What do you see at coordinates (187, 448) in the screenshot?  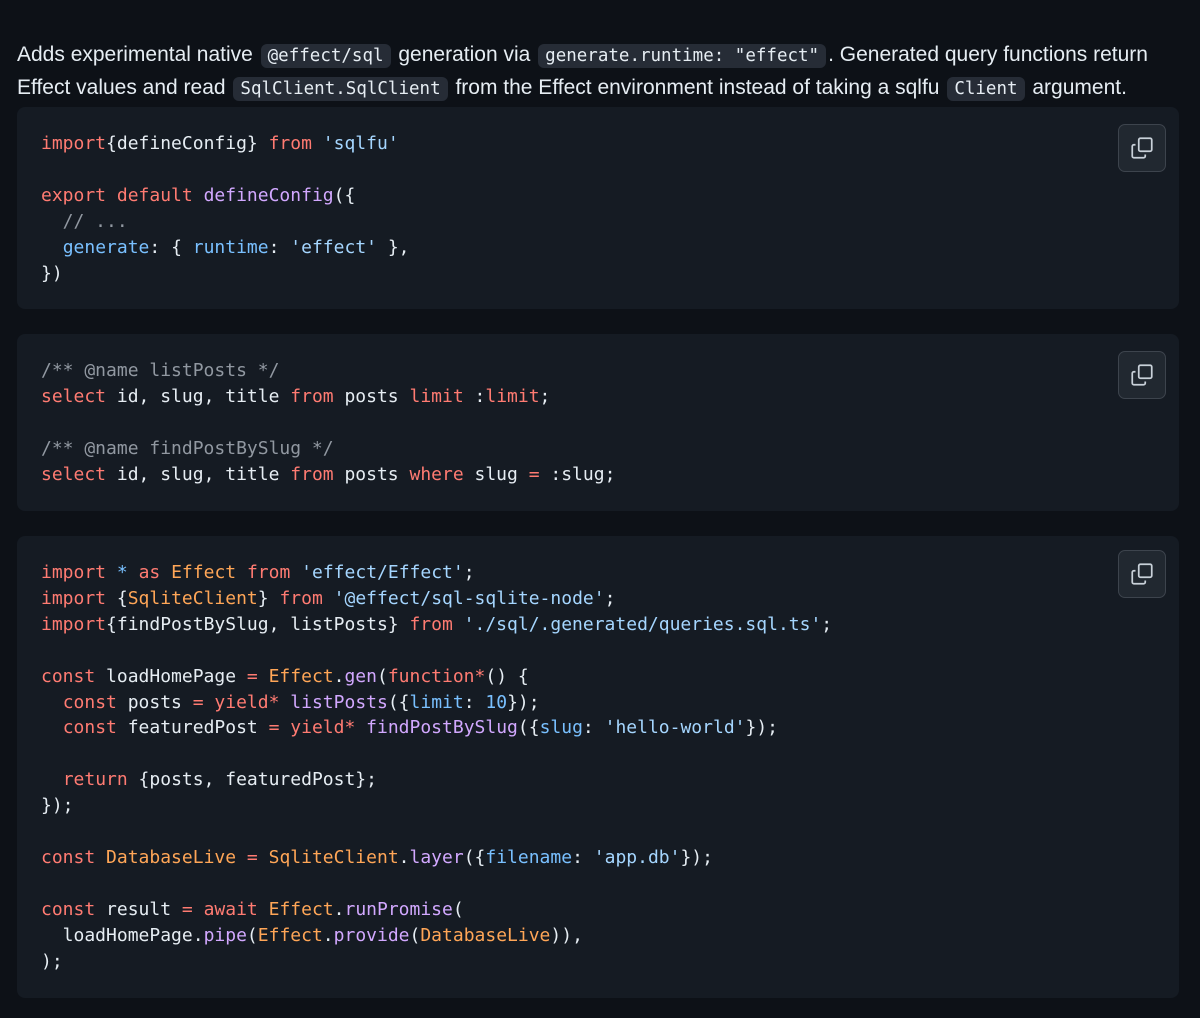 I see `code-comment: /** @name findPostBySlug */` at bounding box center [187, 448].